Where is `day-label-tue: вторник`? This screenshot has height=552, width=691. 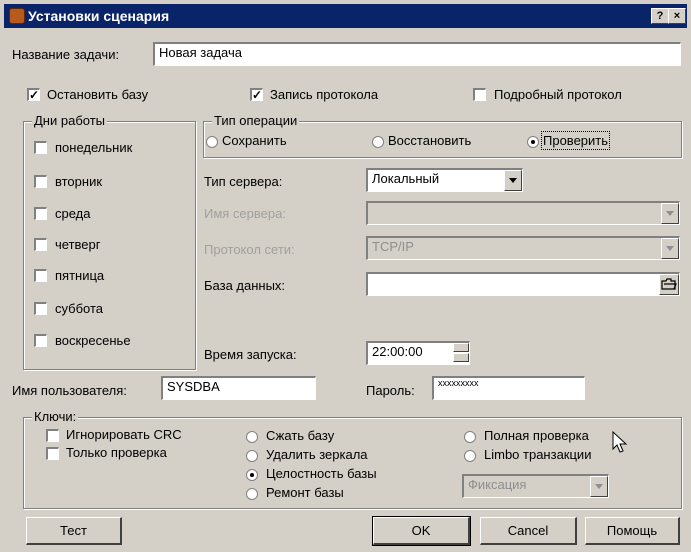
day-label-tue: вторник is located at coordinates (79, 181).